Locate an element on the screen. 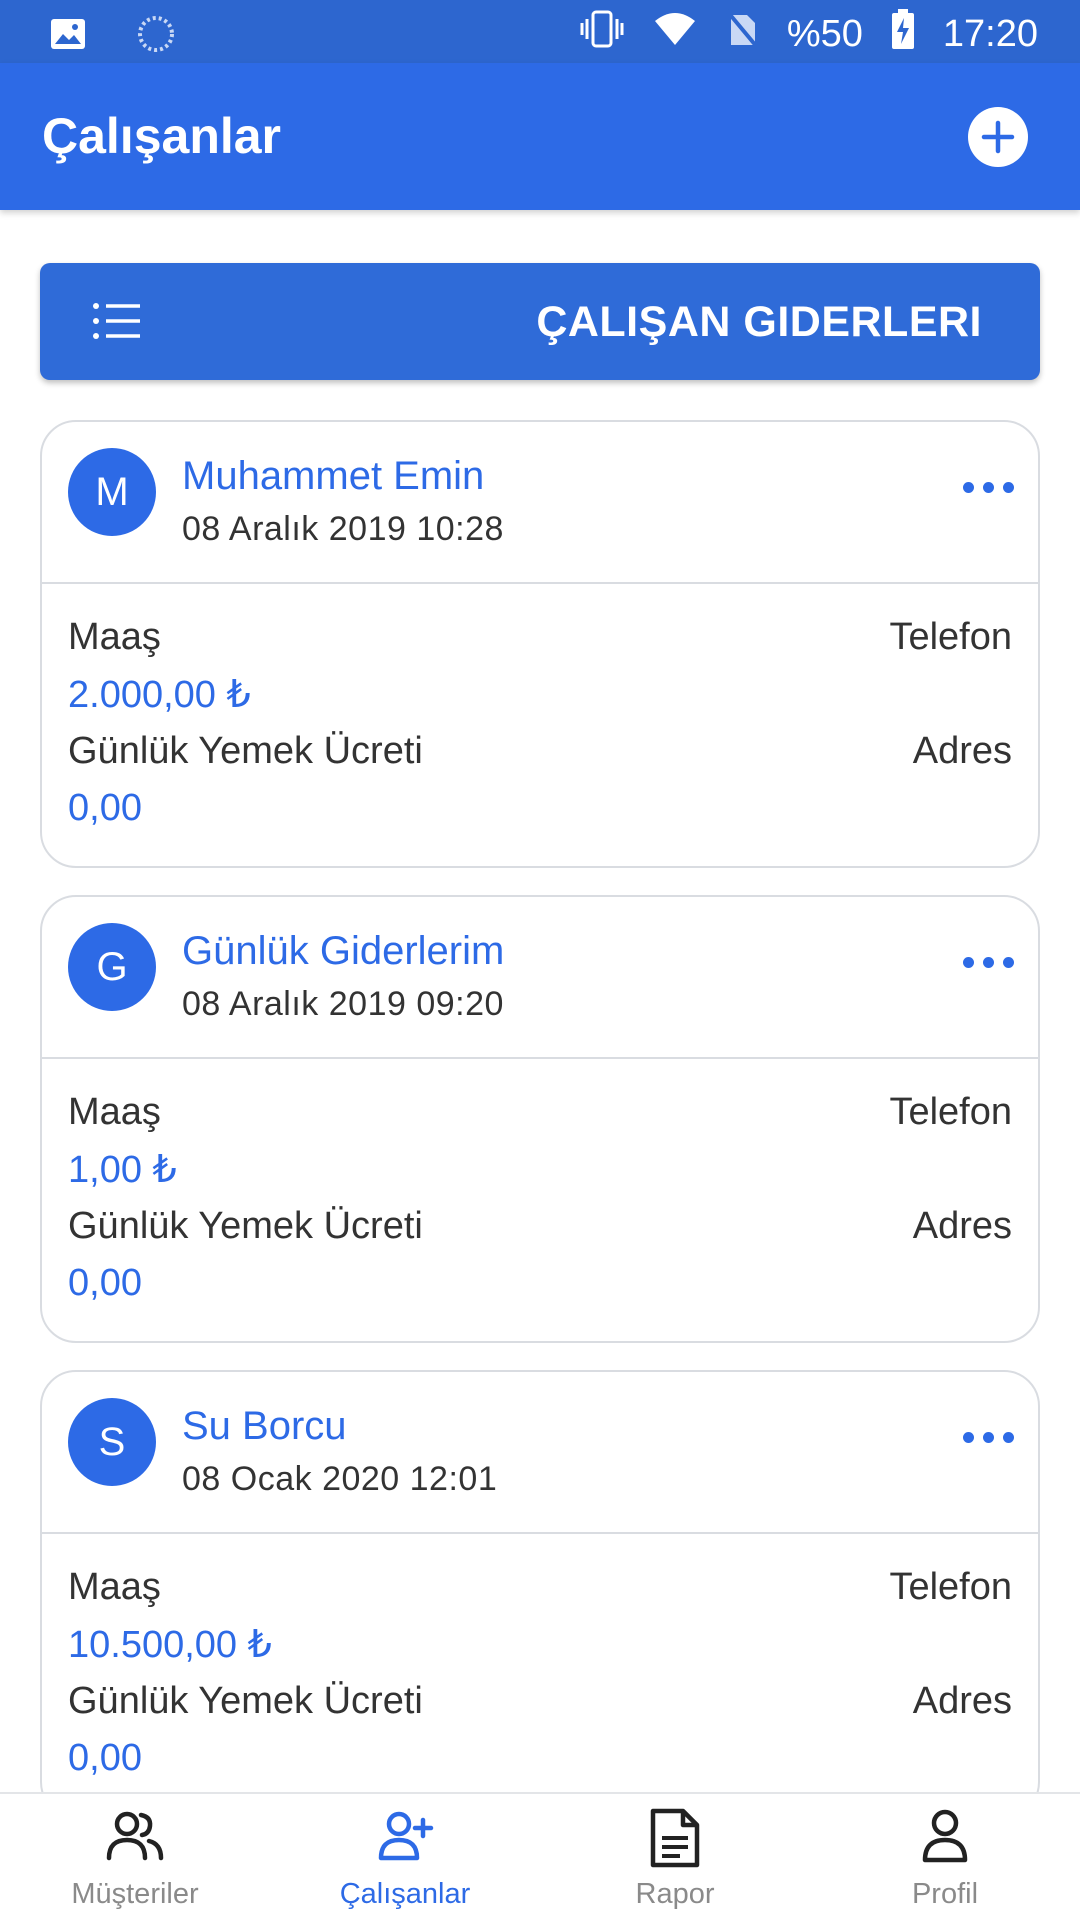  nav-item-employees: Çalışanlar is located at coordinates (405, 1858).